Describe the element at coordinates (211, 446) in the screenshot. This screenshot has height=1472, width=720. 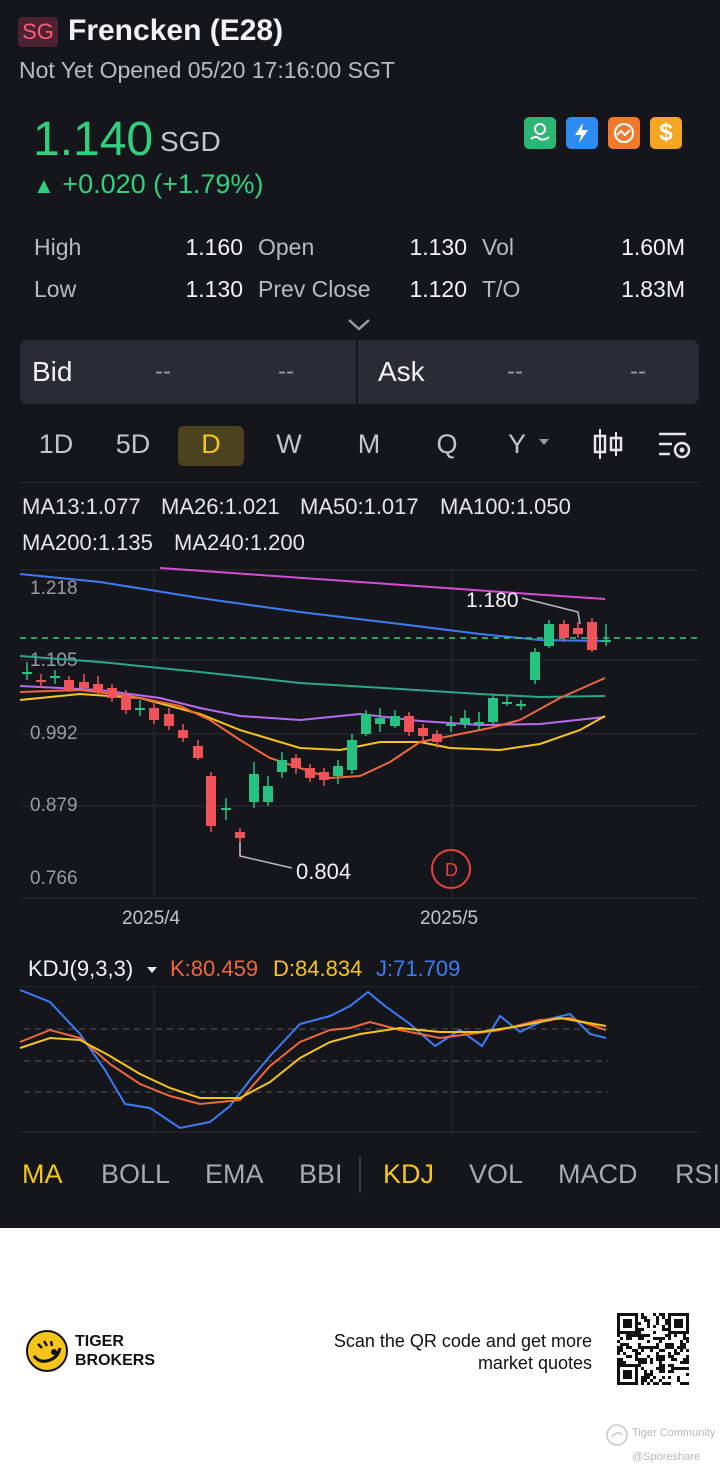
I see `tab-d: D` at that location.